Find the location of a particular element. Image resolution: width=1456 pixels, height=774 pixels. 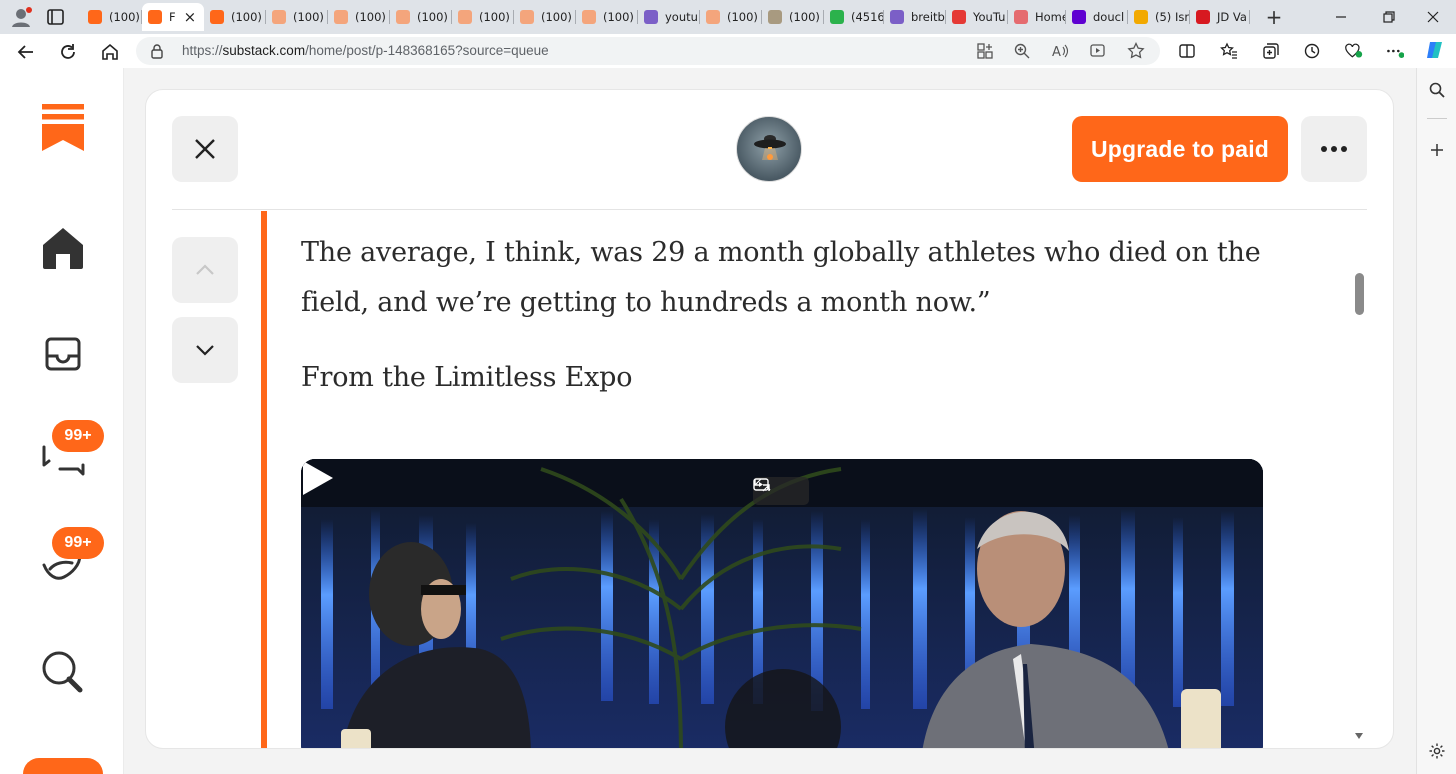

restore-icon is located at coordinates (1389, 17).